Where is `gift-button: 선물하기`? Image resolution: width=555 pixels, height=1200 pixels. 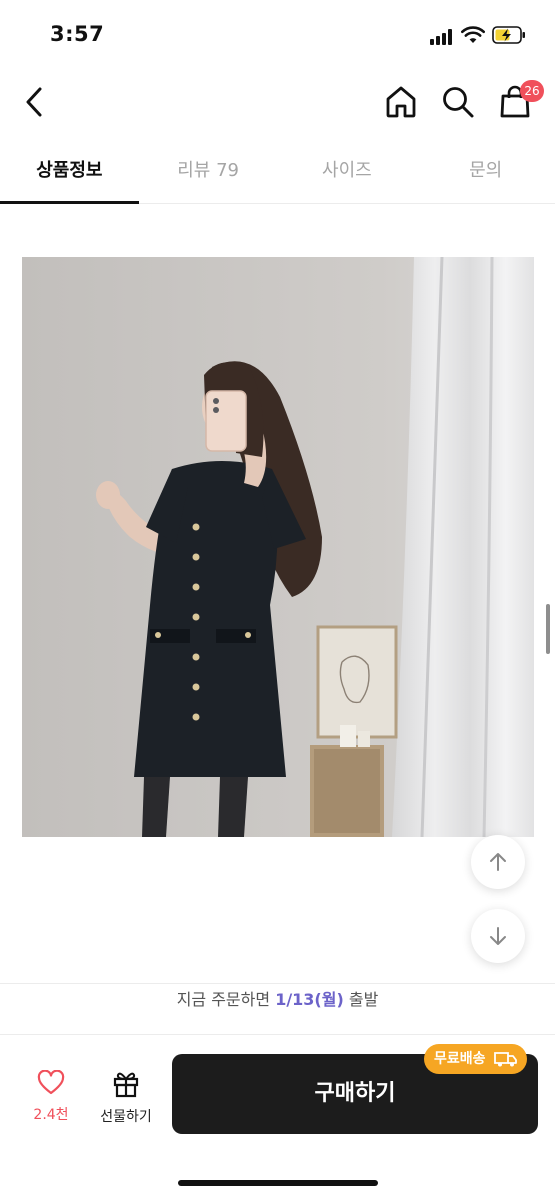
gift-button: 선물하기 is located at coordinates (126, 1100).